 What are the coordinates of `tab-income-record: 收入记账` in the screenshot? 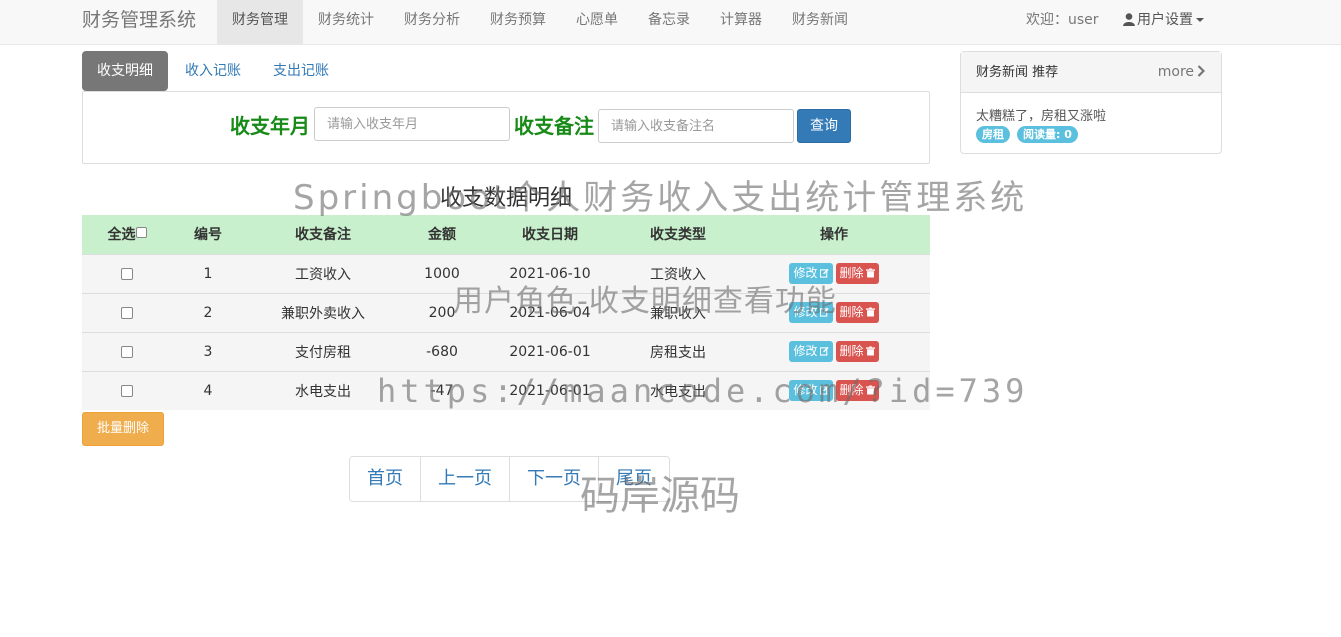 It's located at (213, 71).